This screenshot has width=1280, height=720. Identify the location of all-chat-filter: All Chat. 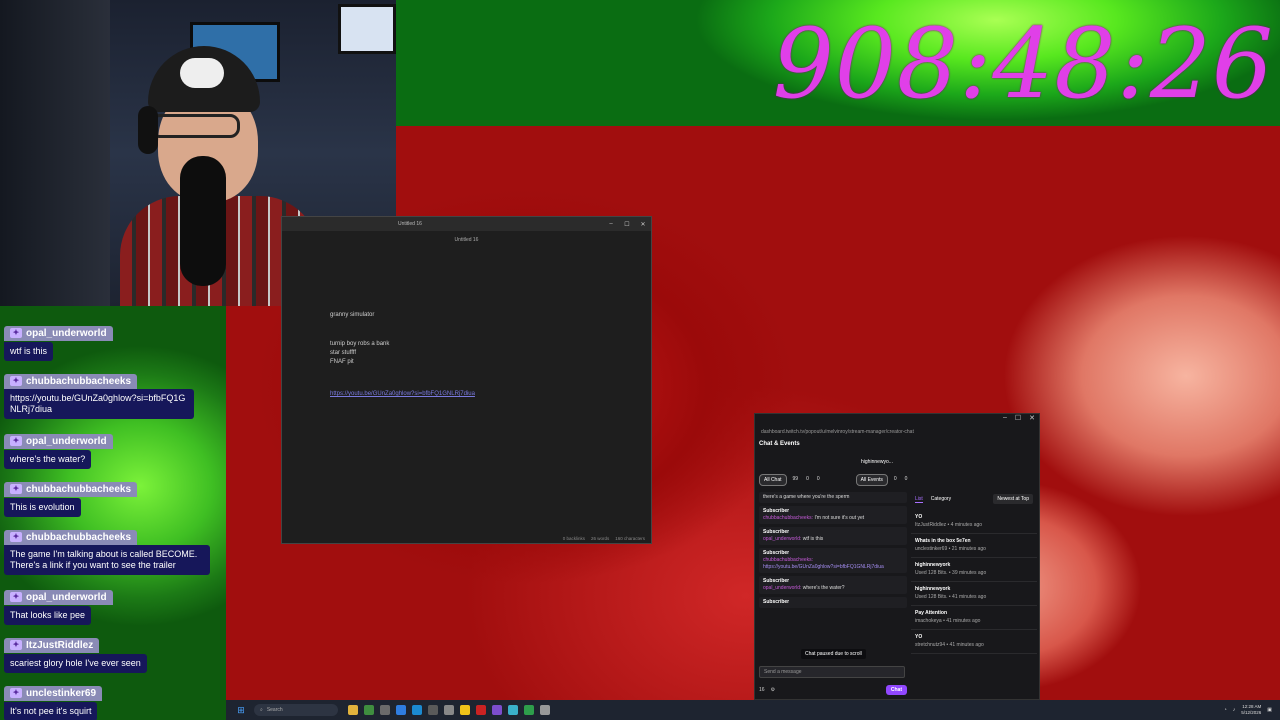
(773, 480).